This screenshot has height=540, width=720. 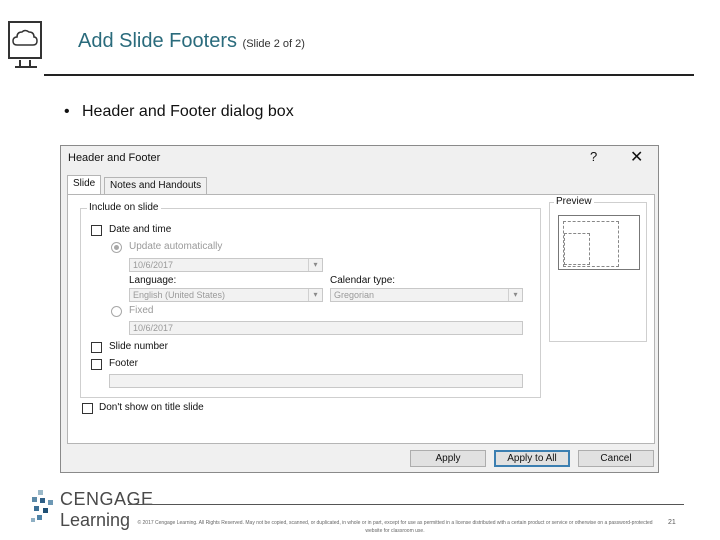 What do you see at coordinates (153, 265) in the screenshot?
I see `date-format-value: 10/6/2017` at bounding box center [153, 265].